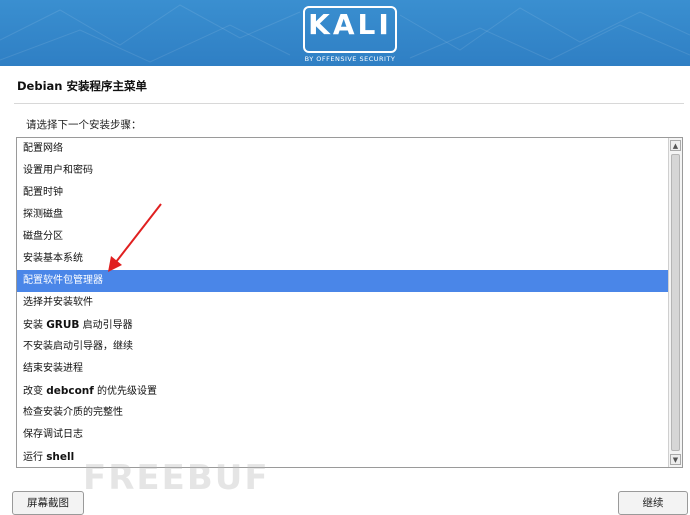 This screenshot has width=690, height=515. I want to click on menu-item-label: 探测磁盘, so click(43, 214).